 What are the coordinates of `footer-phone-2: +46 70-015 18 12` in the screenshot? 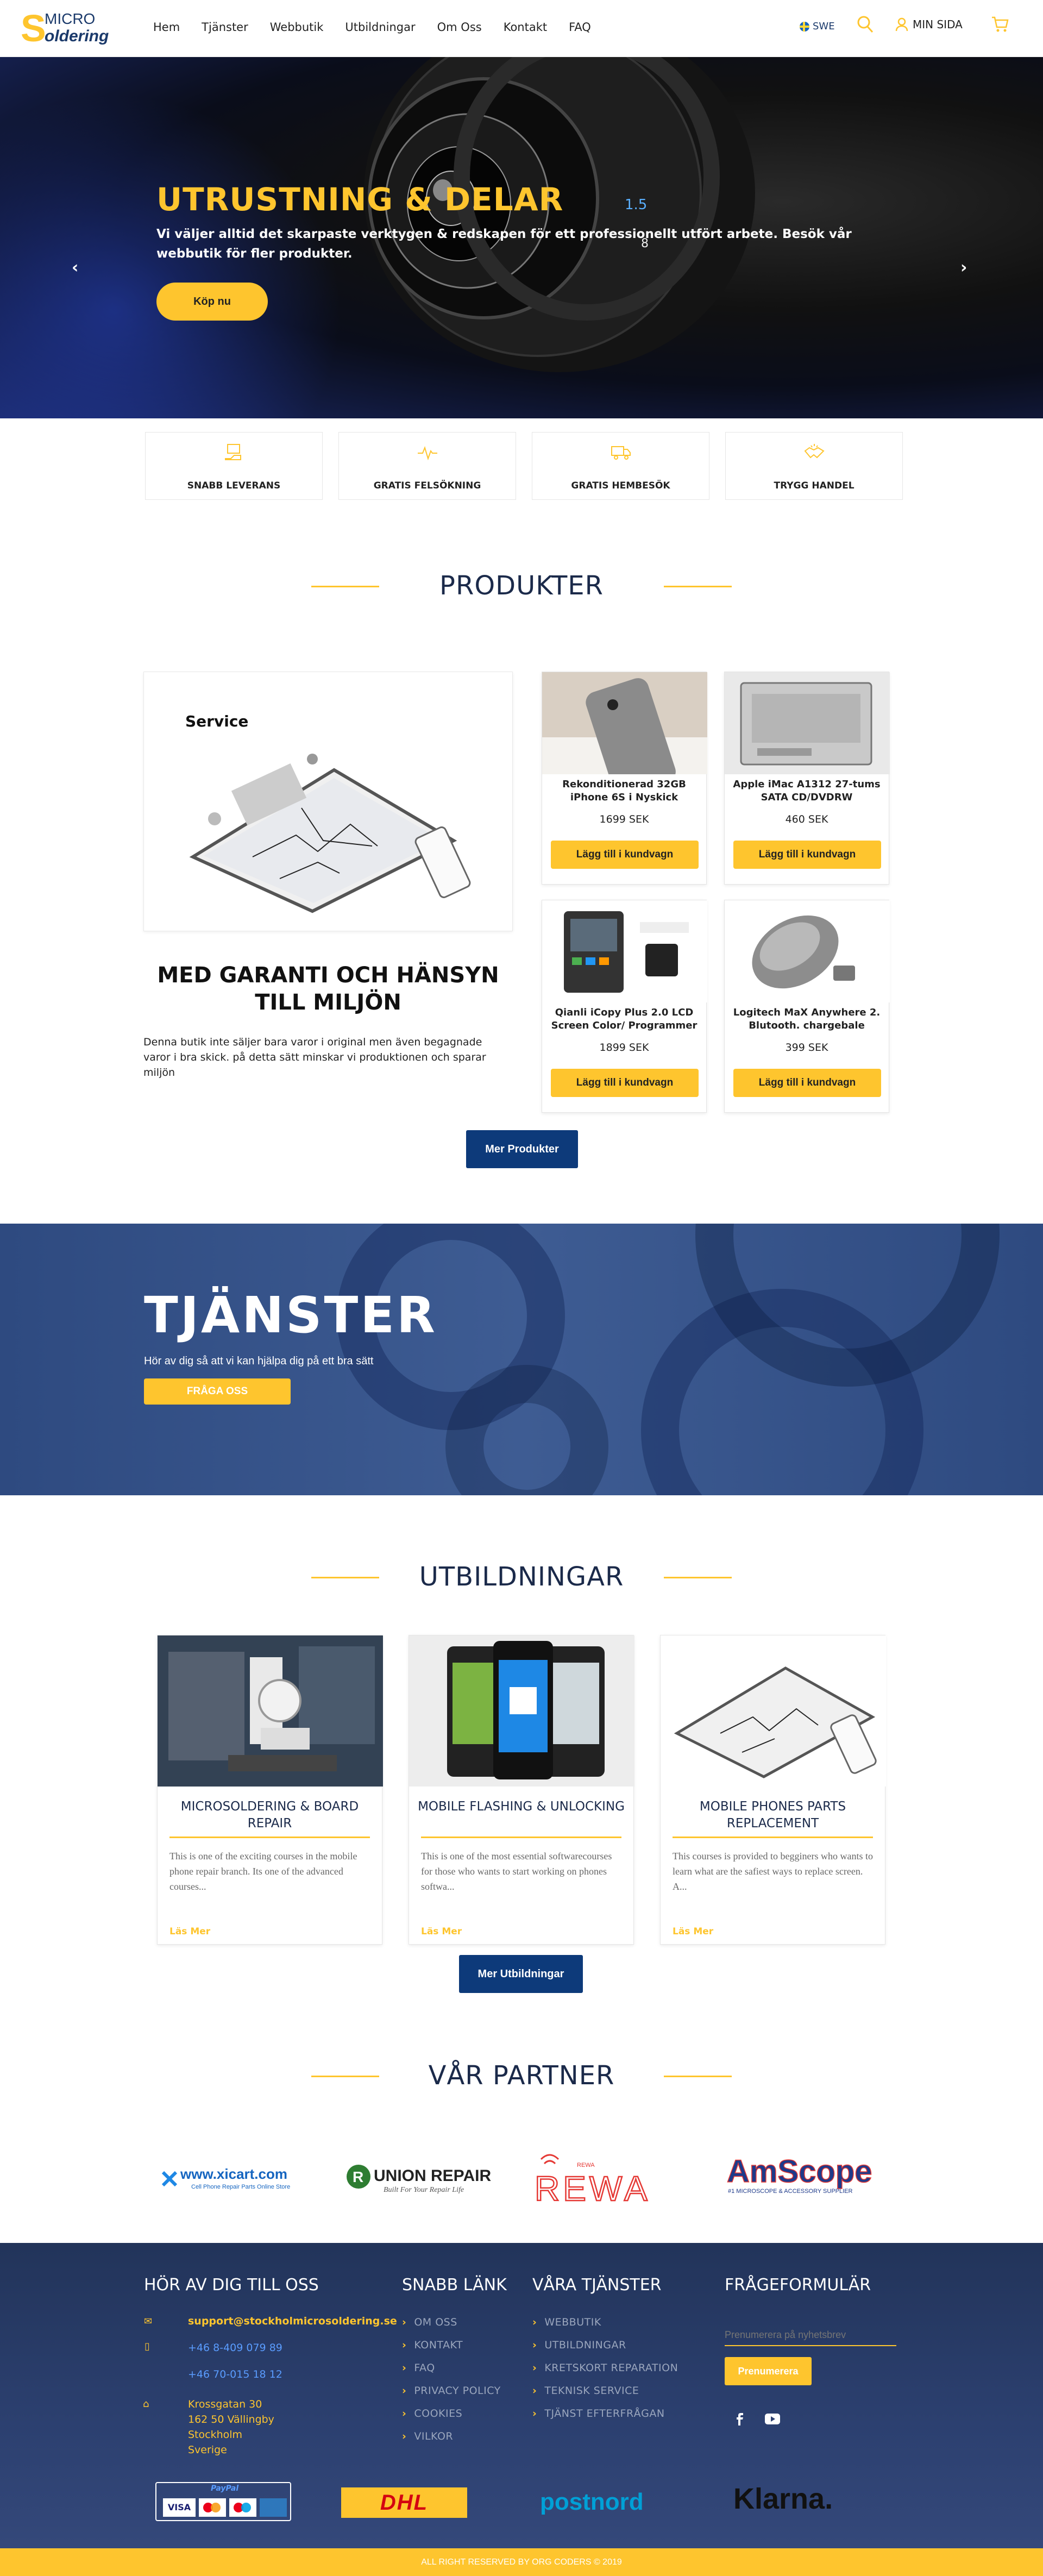 It's located at (235, 2374).